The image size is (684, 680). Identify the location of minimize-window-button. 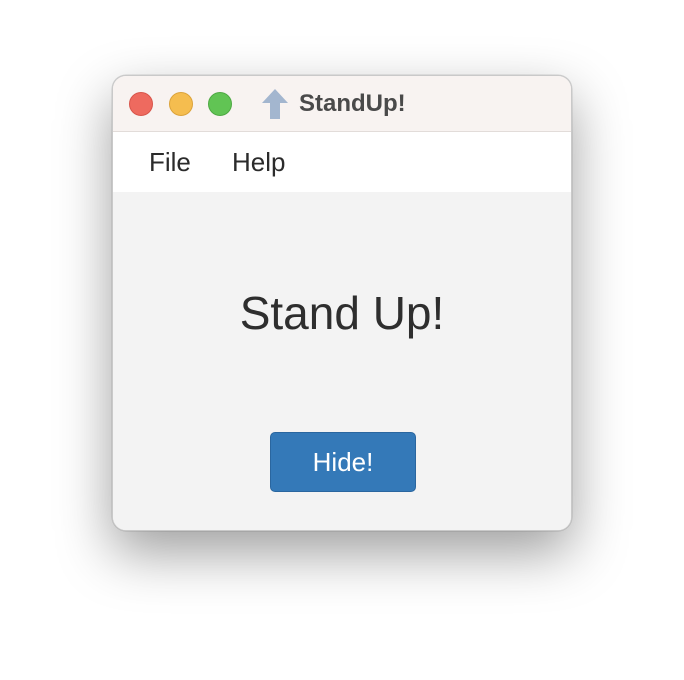
(181, 104).